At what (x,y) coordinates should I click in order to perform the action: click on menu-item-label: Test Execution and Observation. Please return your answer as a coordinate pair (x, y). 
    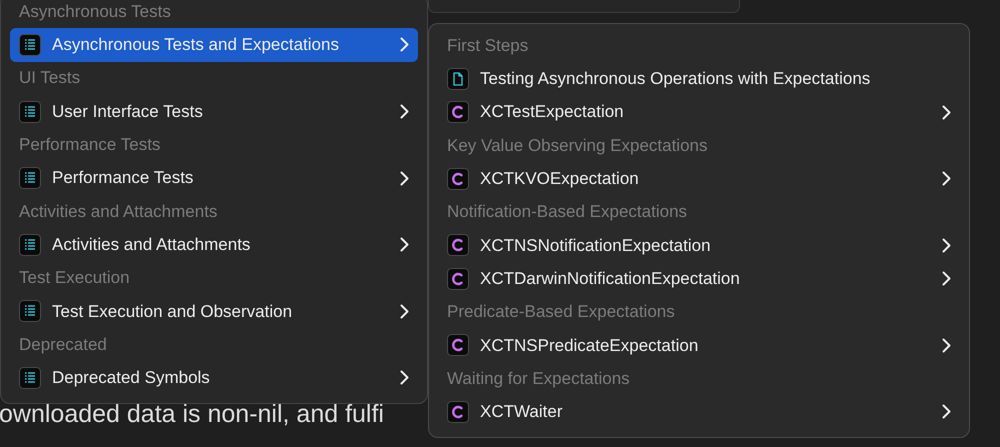
    Looking at the image, I should click on (173, 311).